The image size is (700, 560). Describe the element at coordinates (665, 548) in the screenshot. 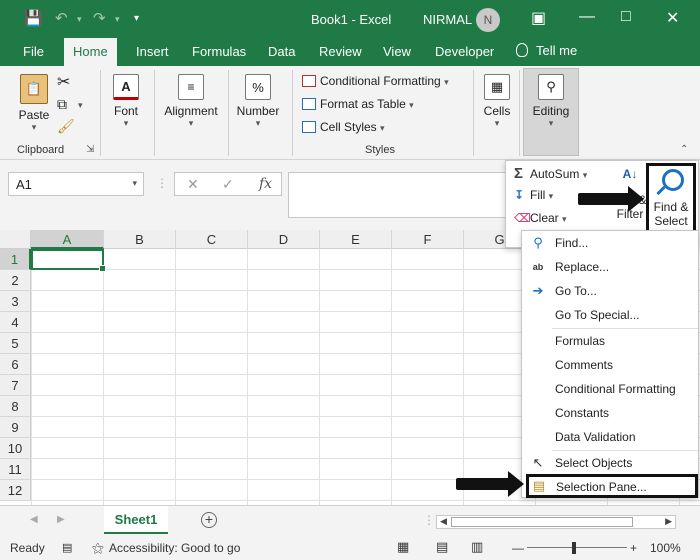

I see `zoom-level: 100%` at that location.